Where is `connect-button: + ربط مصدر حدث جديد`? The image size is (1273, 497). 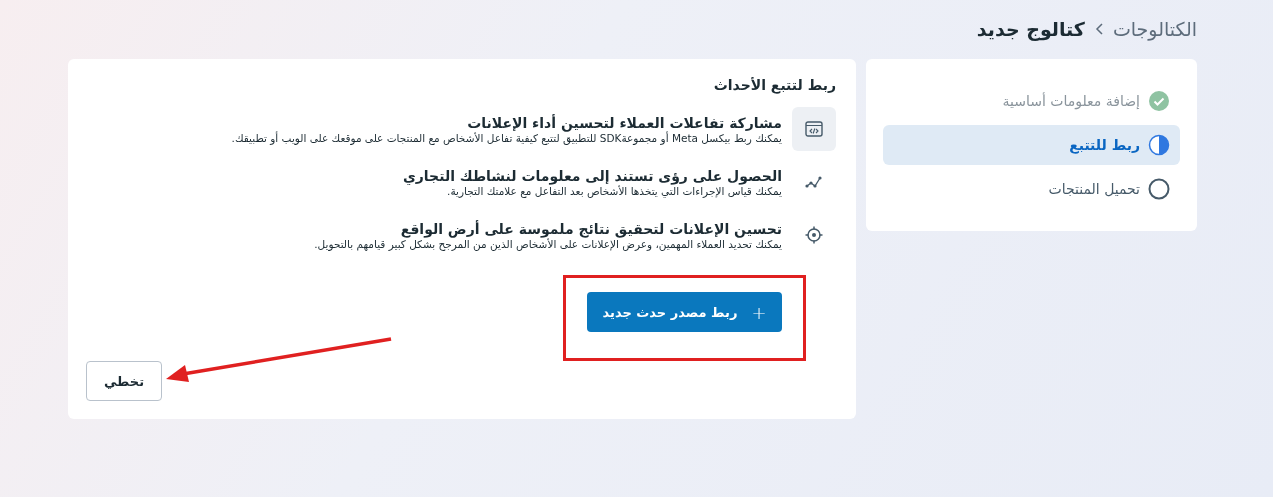
connect-button: + ربط مصدر حدث جديد is located at coordinates (684, 312).